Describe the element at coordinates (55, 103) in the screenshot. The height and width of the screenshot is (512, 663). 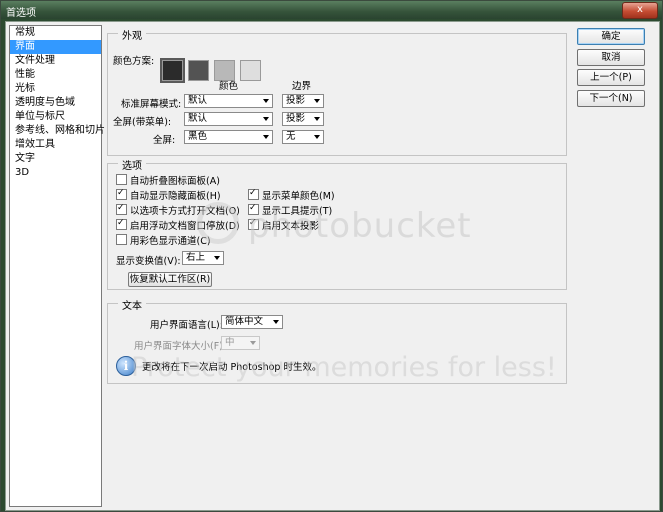
I see `sidebar-item: 透明度与色域` at that location.